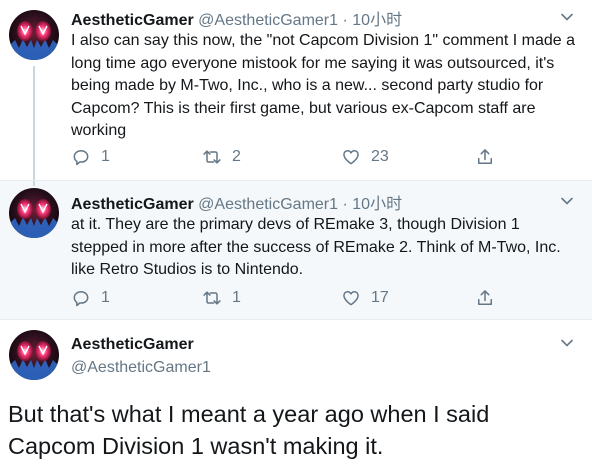  I want to click on retweet-button: 2, so click(221, 157).